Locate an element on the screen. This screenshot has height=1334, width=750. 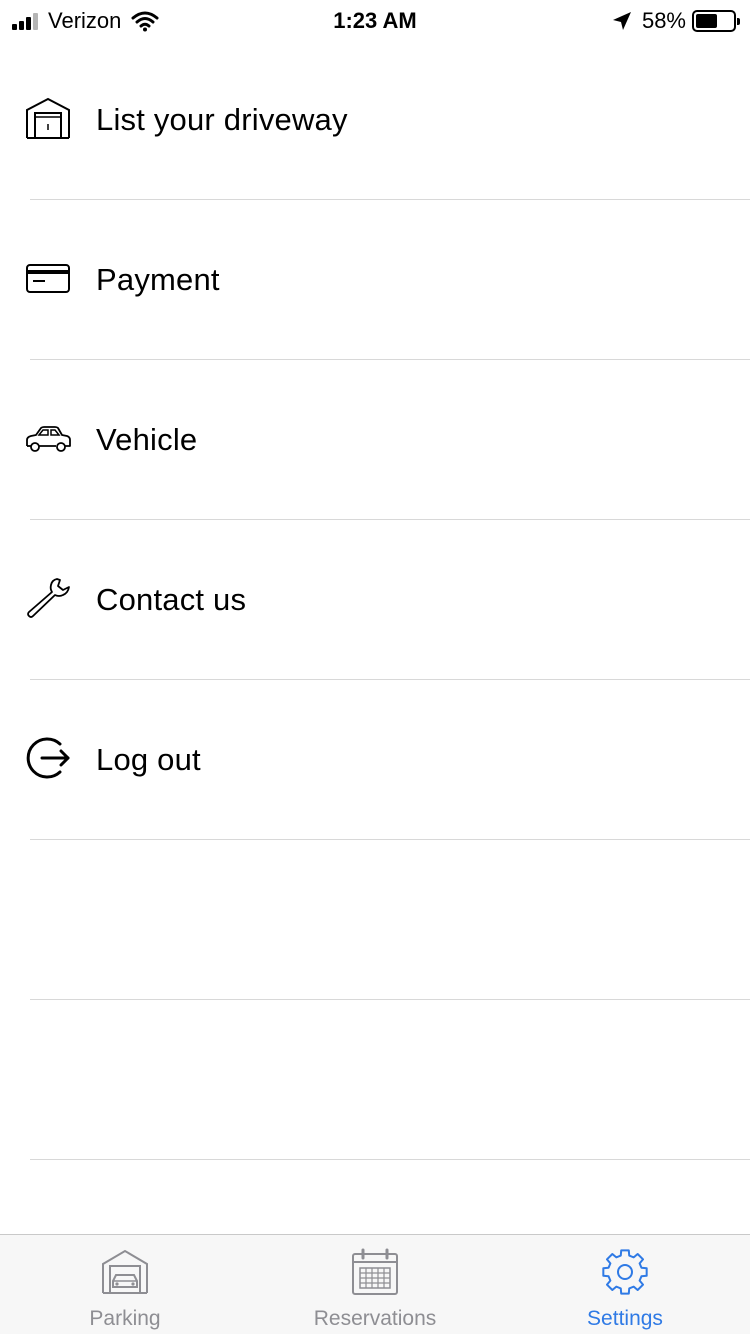
status-bar: Verizon 1:23 AM 58% is located at coordinates (375, 20).